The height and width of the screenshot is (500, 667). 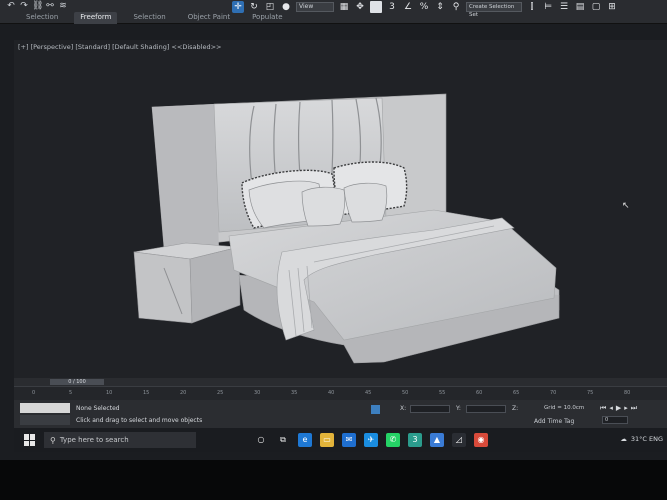 What do you see at coordinates (424, 7) in the screenshot?
I see `percent-snap-icon: %` at bounding box center [424, 7].